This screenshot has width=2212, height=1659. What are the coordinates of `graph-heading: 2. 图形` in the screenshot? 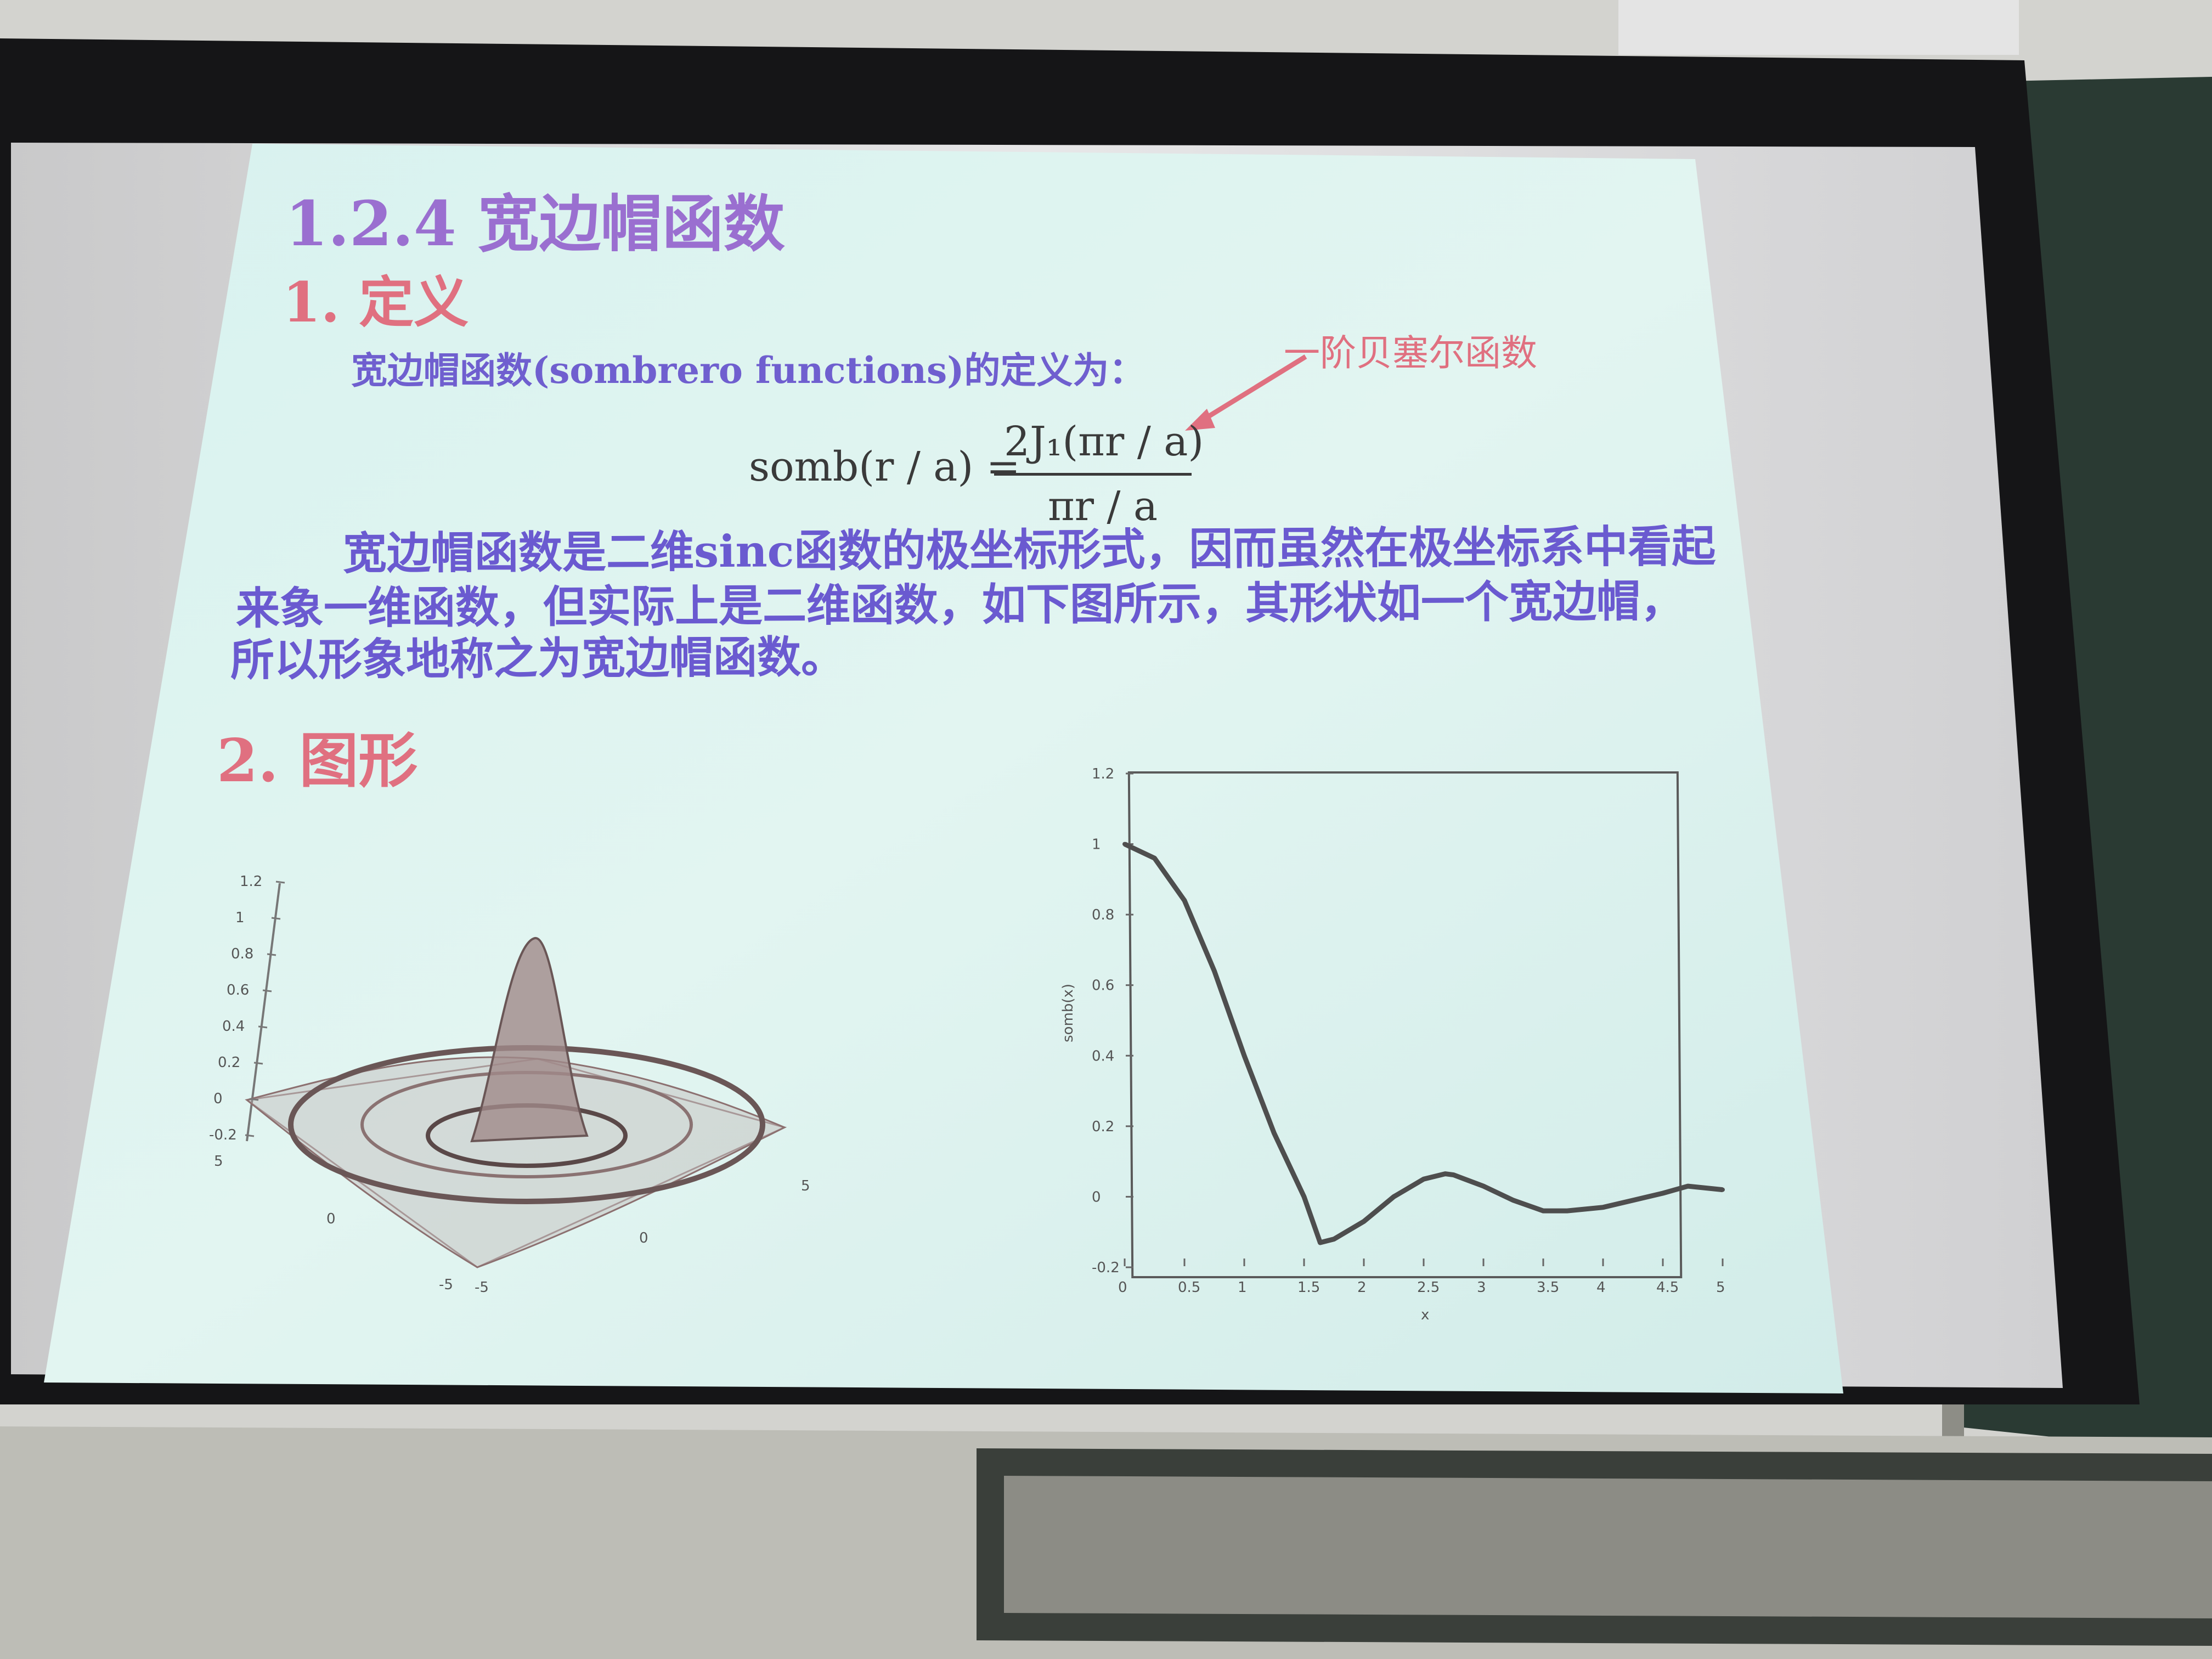 It's located at (318, 761).